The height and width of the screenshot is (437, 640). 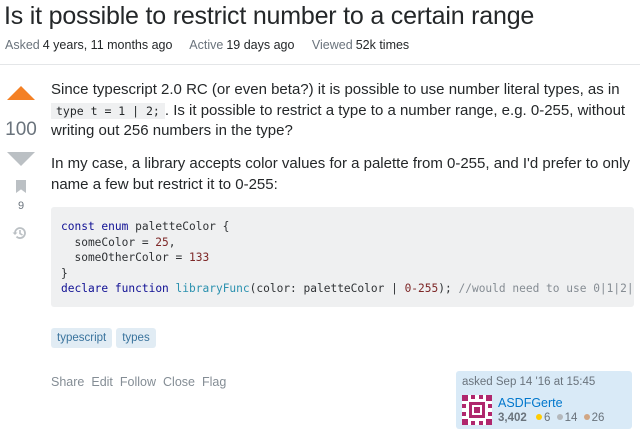 I want to click on vote-count: 100, so click(x=21, y=129).